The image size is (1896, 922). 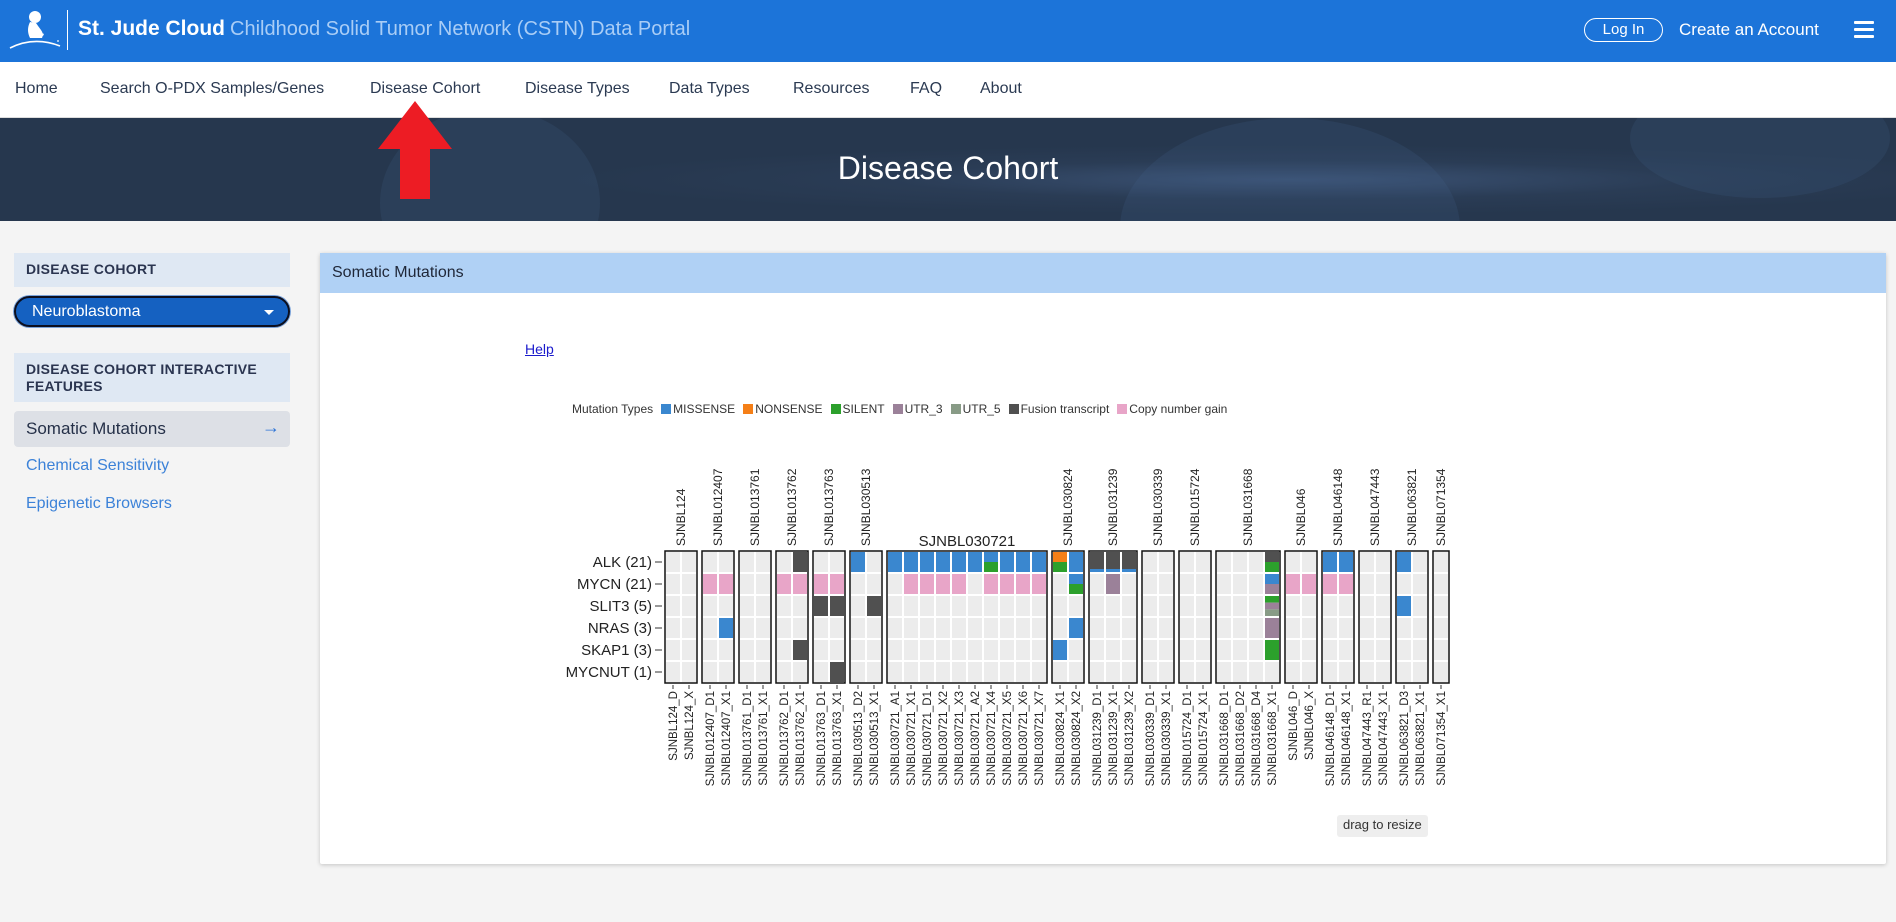 I want to click on patient-group-label: SJNBL046, so click(x=1301, y=517).